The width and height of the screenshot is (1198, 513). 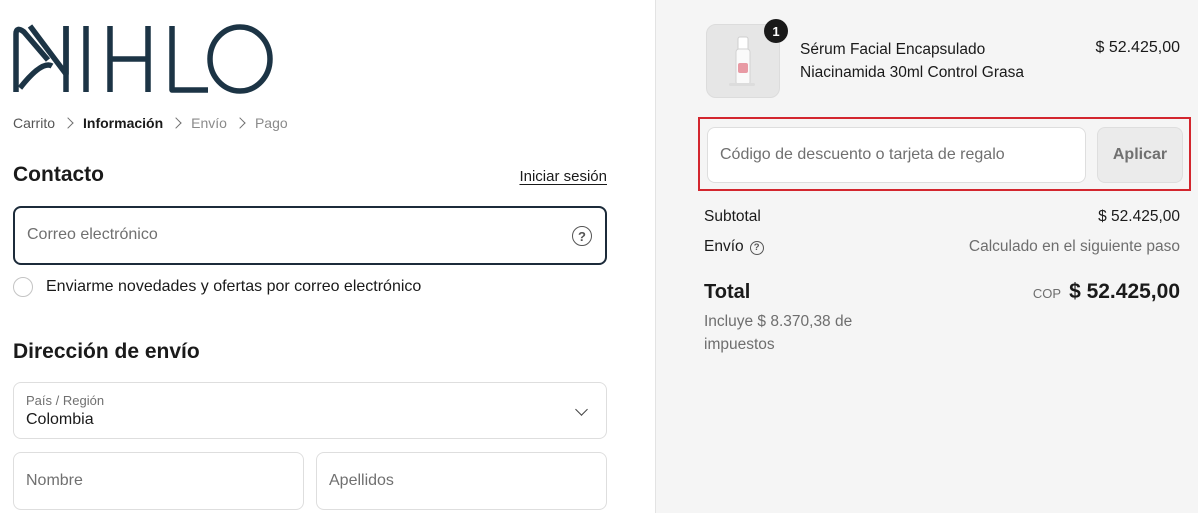 I want to click on discount-highlight: Aplicar, so click(x=944, y=154).